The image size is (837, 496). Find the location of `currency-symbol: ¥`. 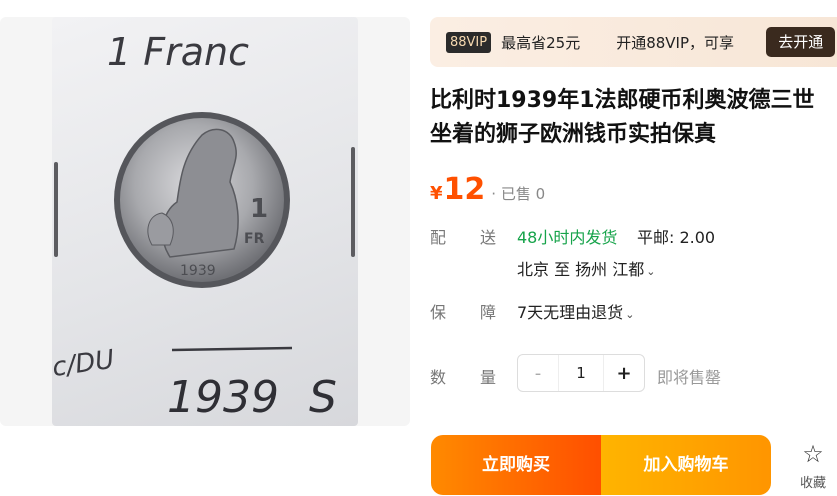

currency-symbol: ¥ is located at coordinates (436, 193).